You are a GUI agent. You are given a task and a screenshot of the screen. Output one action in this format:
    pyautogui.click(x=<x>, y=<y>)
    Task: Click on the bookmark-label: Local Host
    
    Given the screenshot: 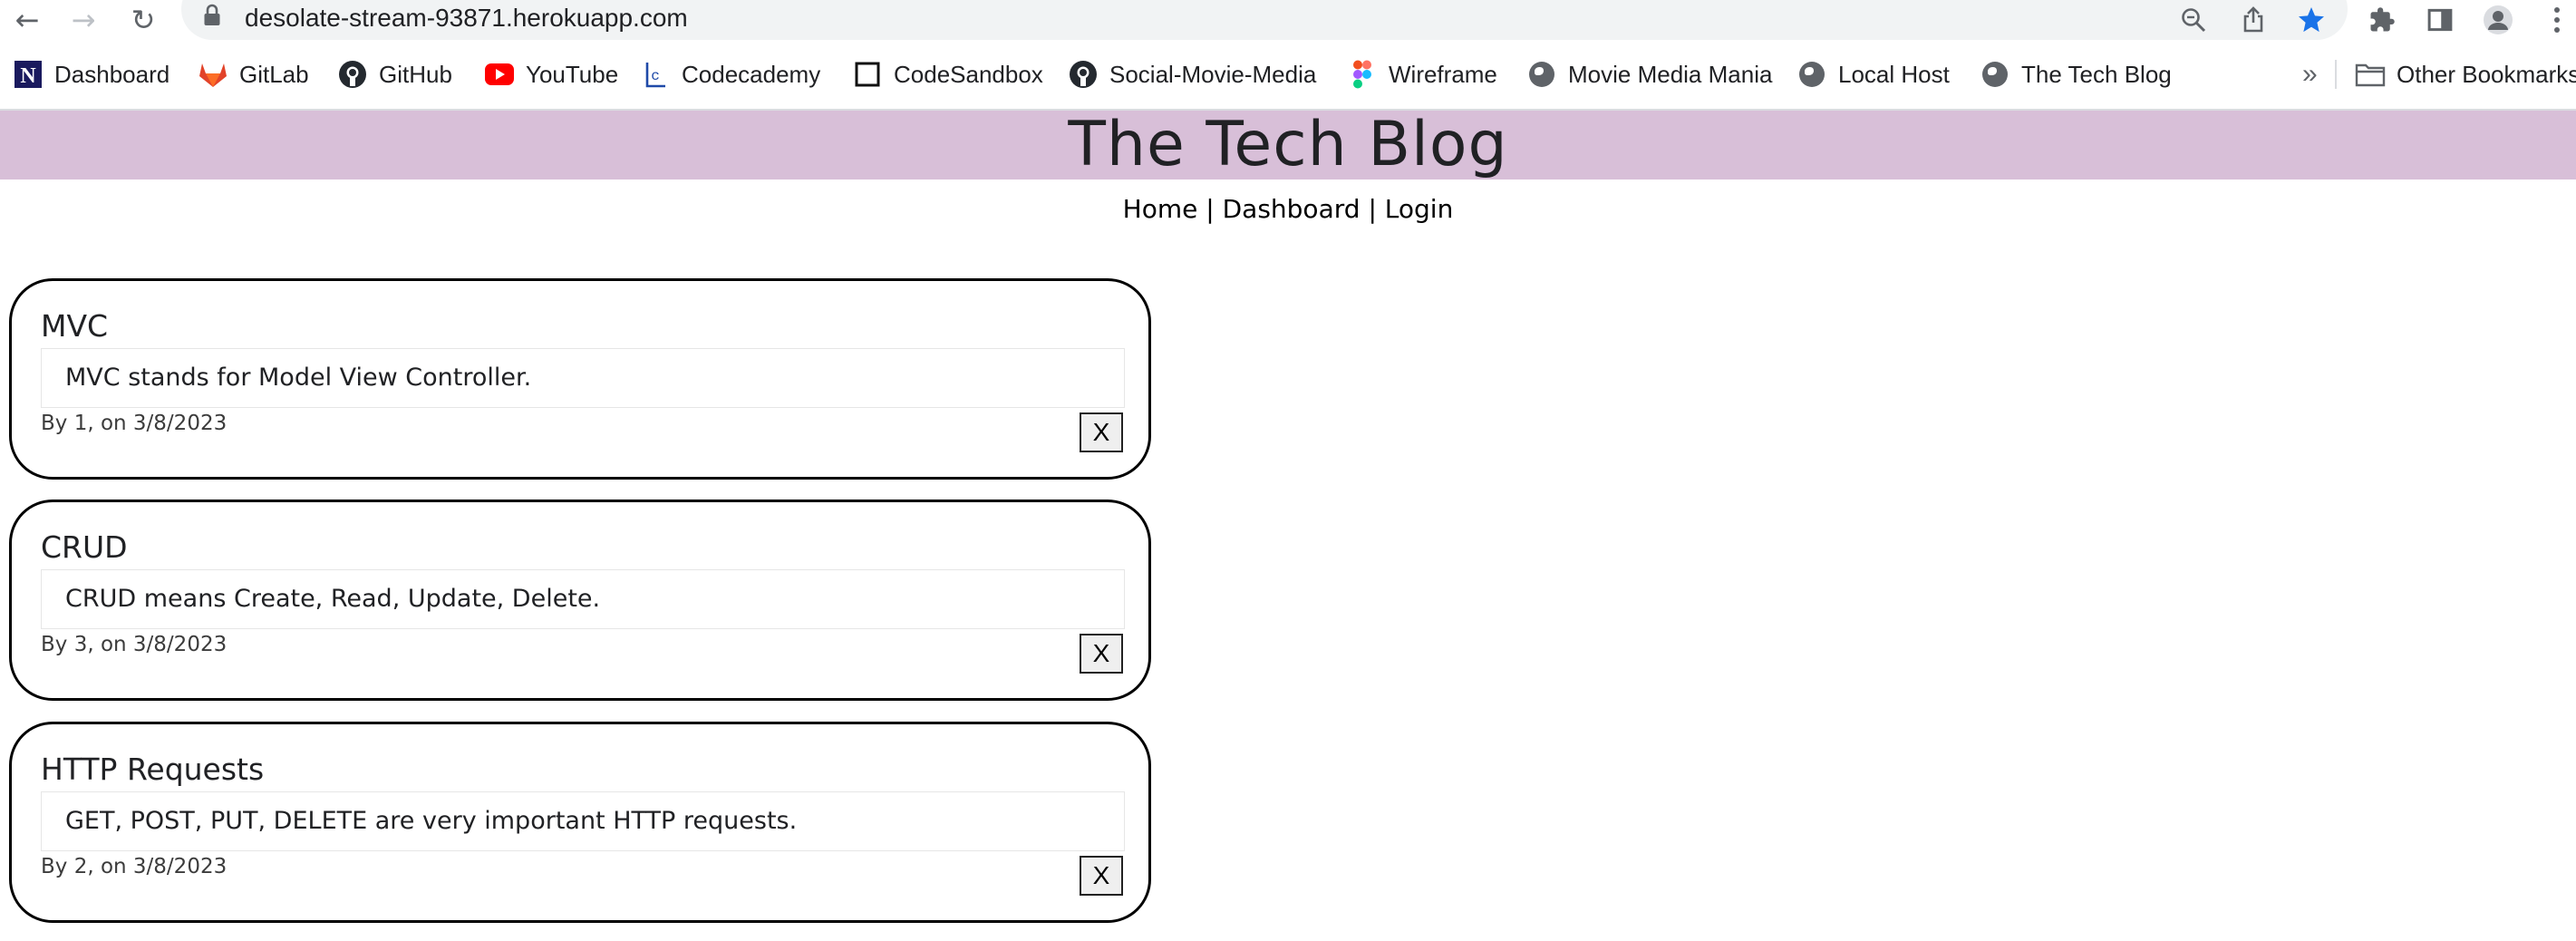 What is the action you would take?
    pyautogui.click(x=1894, y=74)
    